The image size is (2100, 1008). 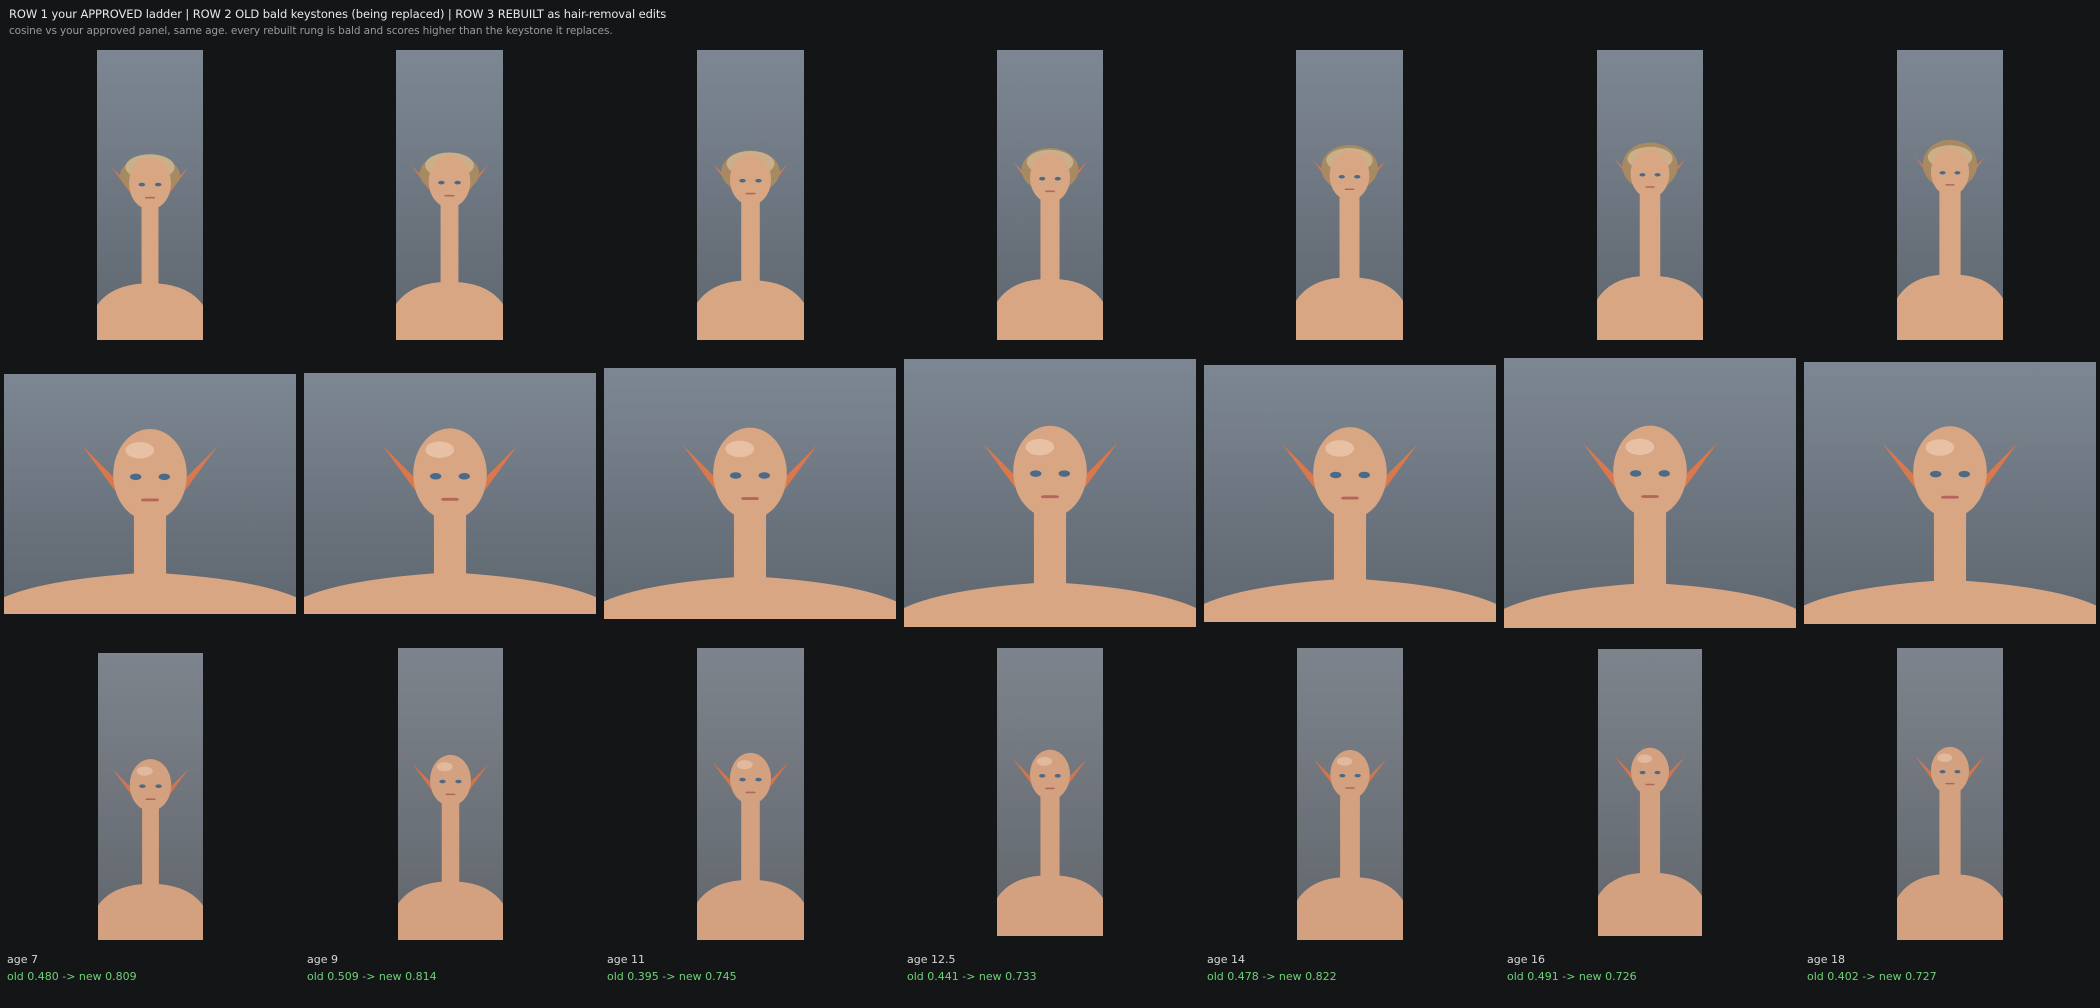 What do you see at coordinates (931, 959) in the screenshot?
I see `age-label: age 12.5` at bounding box center [931, 959].